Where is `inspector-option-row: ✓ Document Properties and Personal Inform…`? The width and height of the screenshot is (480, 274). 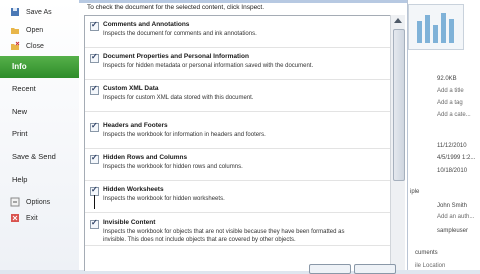
inspector-option-row: ✓ Document Properties and Personal Inform… is located at coordinates (238, 64).